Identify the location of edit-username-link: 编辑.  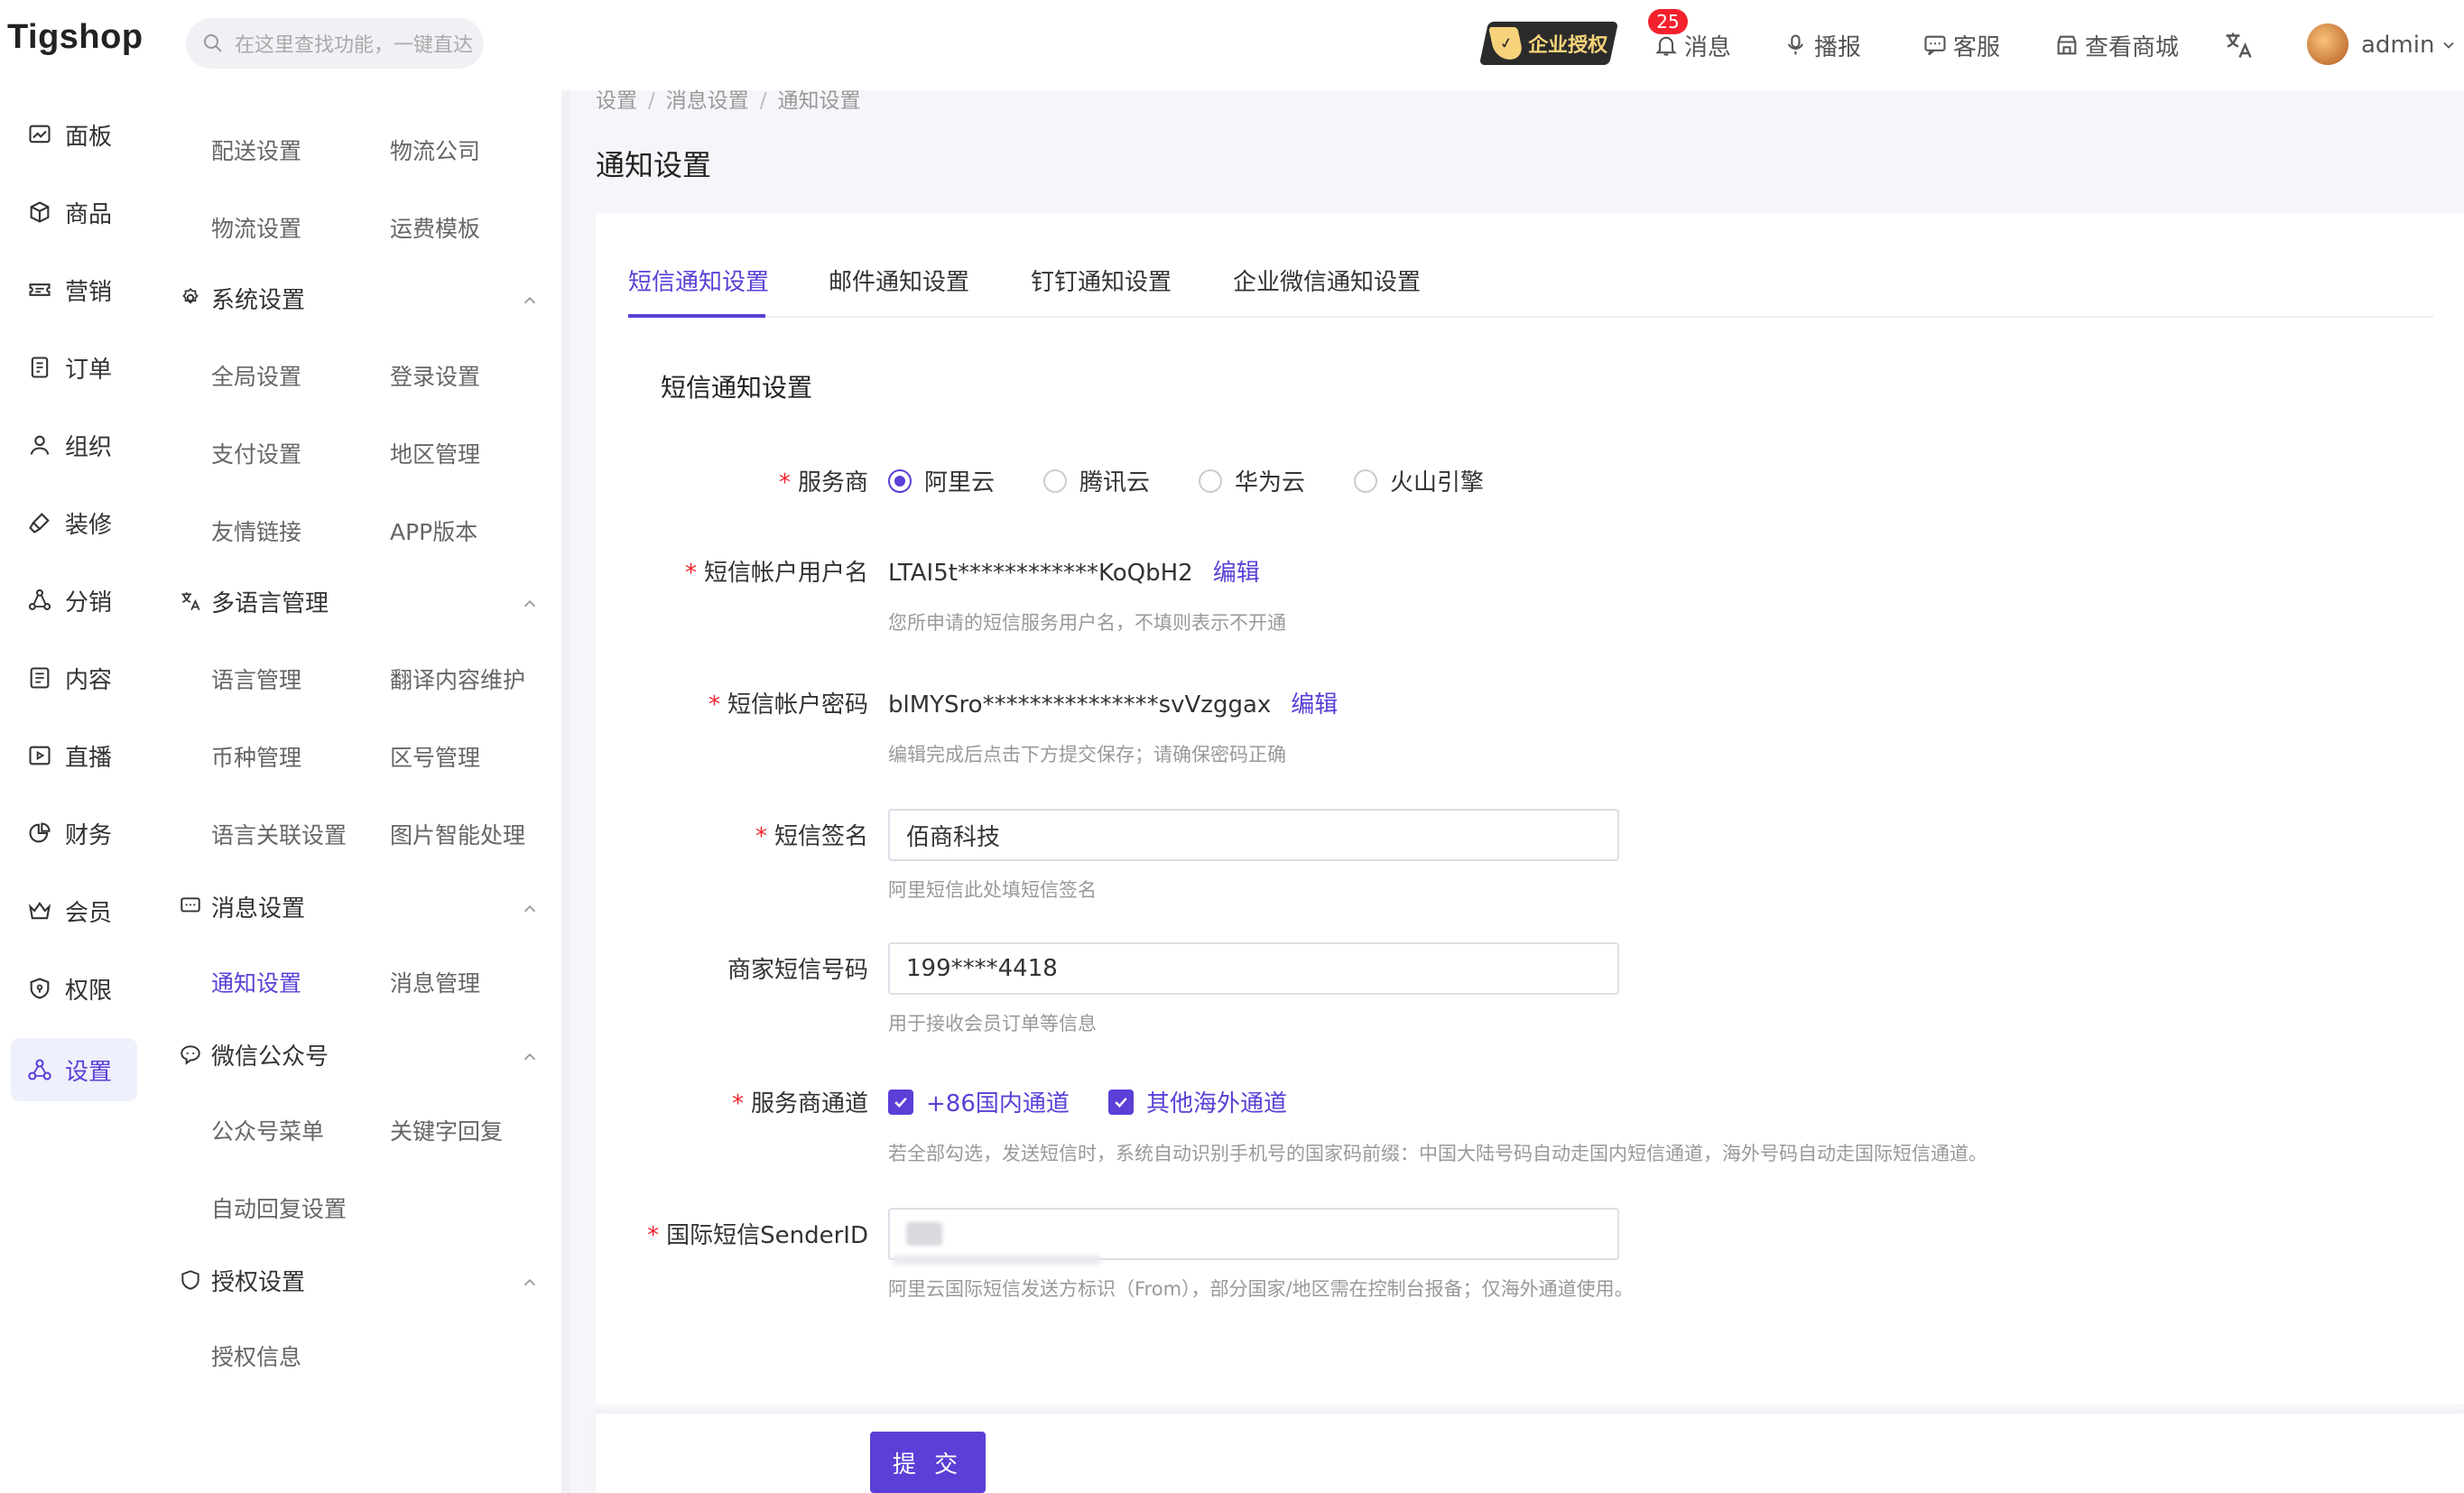
(1236, 573).